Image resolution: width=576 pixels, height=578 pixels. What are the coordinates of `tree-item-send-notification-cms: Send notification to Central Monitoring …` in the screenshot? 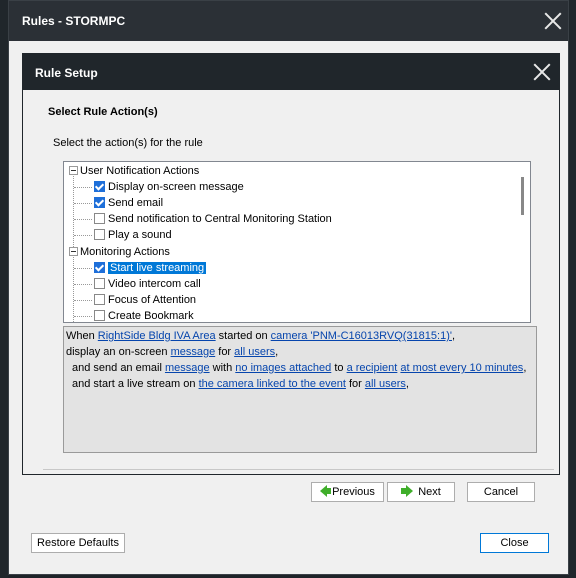 It's located at (213, 219).